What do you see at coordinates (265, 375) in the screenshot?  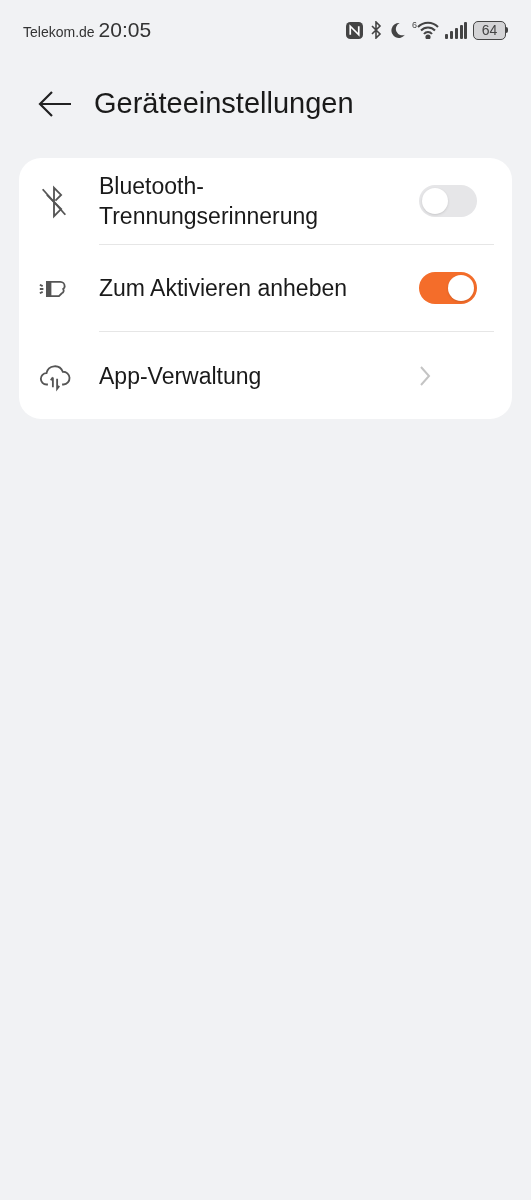 I see `settings-row: App-Verwaltung` at bounding box center [265, 375].